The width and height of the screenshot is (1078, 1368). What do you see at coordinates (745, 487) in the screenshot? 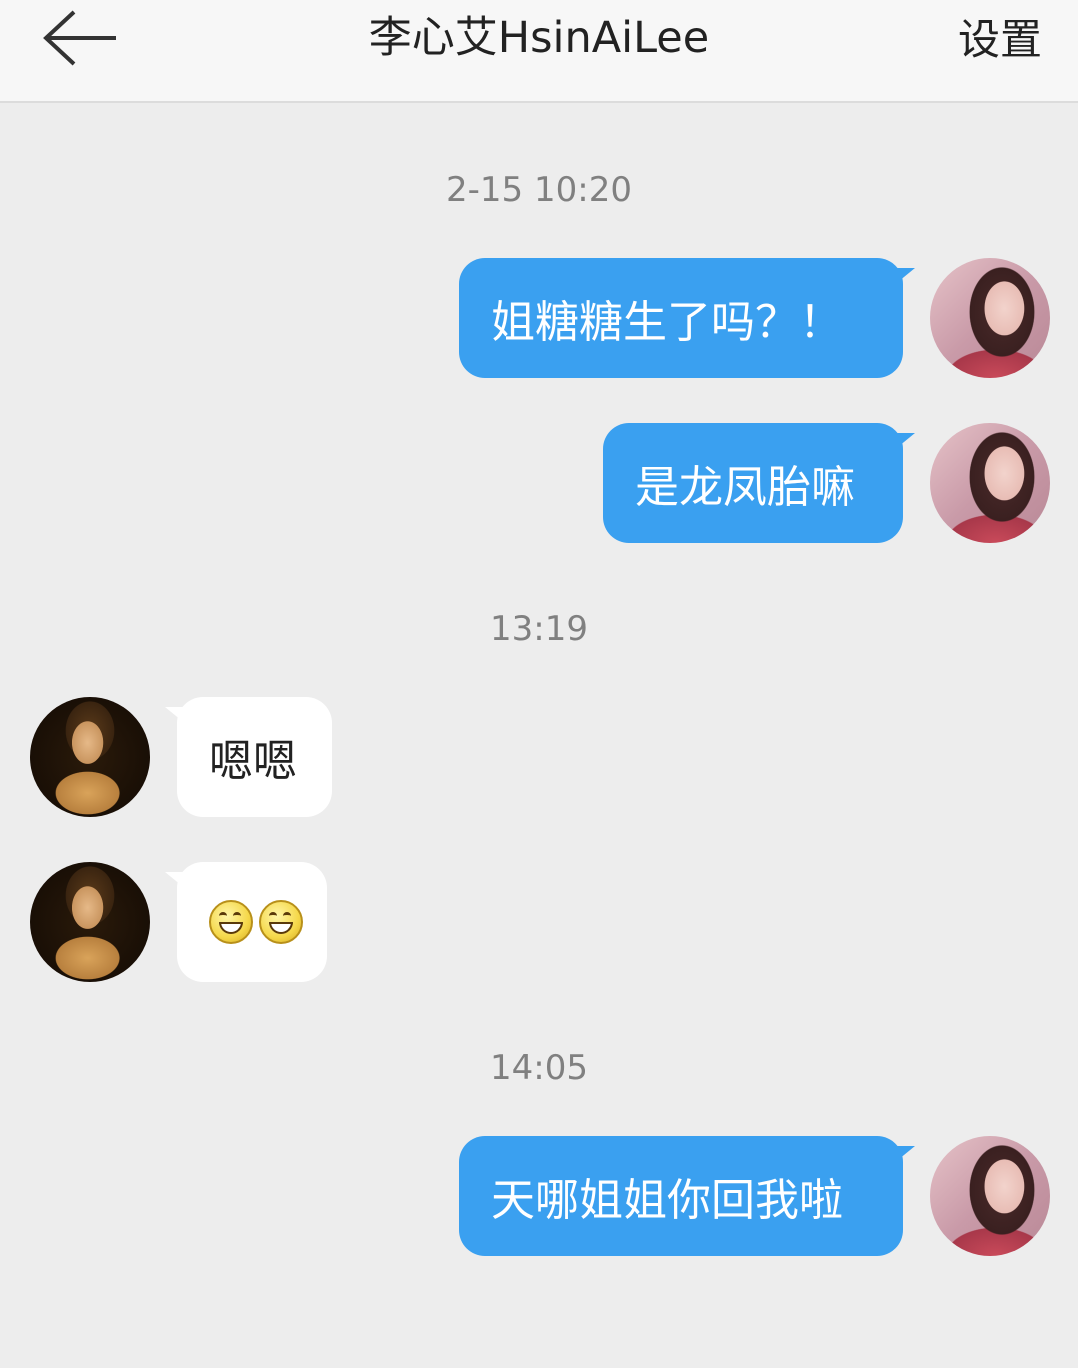
I see `message-text: 是龙凤胎嘛` at bounding box center [745, 487].